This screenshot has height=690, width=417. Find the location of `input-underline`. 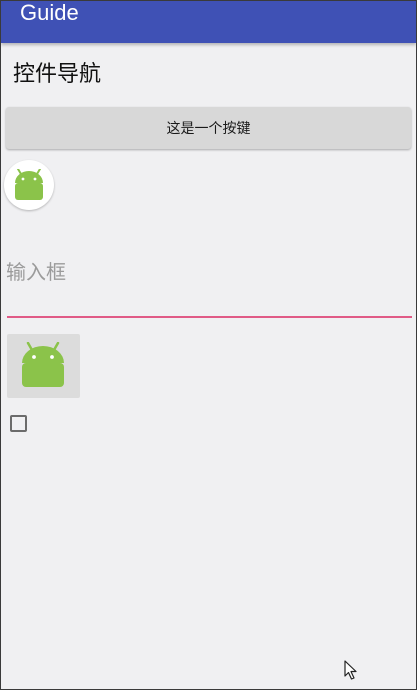

input-underline is located at coordinates (209, 317).